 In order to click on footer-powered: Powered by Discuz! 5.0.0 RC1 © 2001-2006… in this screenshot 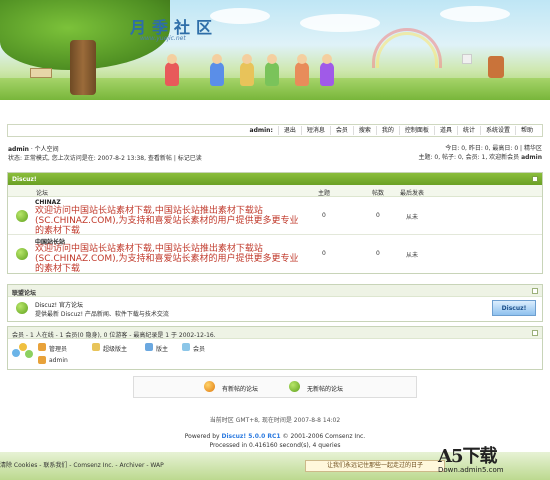, I will do `click(275, 436)`.